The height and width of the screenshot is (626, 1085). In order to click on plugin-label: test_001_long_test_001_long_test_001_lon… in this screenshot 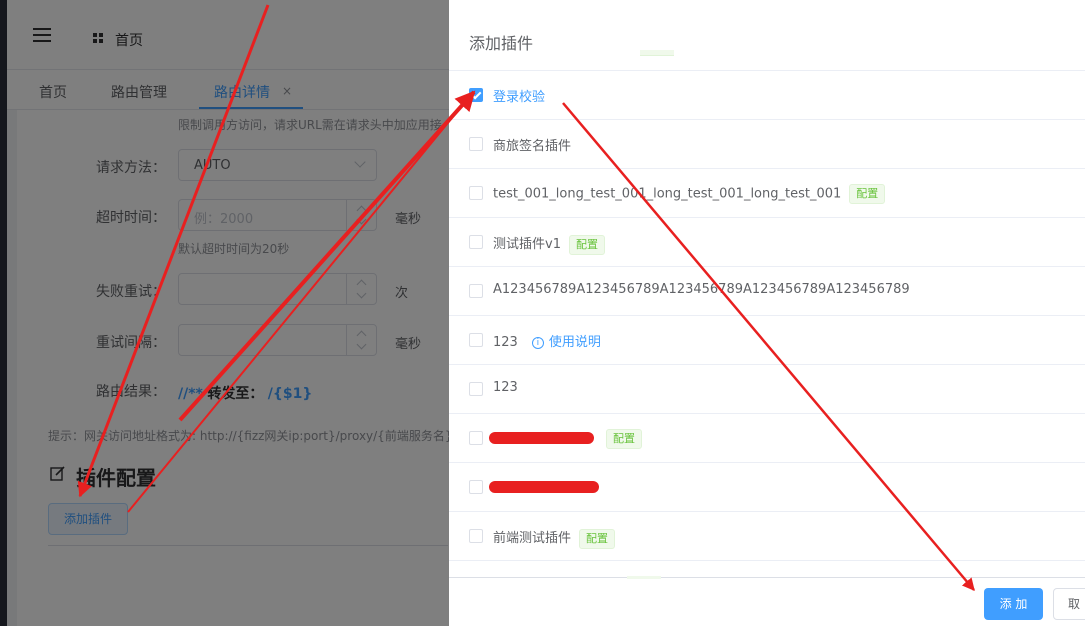, I will do `click(667, 194)`.